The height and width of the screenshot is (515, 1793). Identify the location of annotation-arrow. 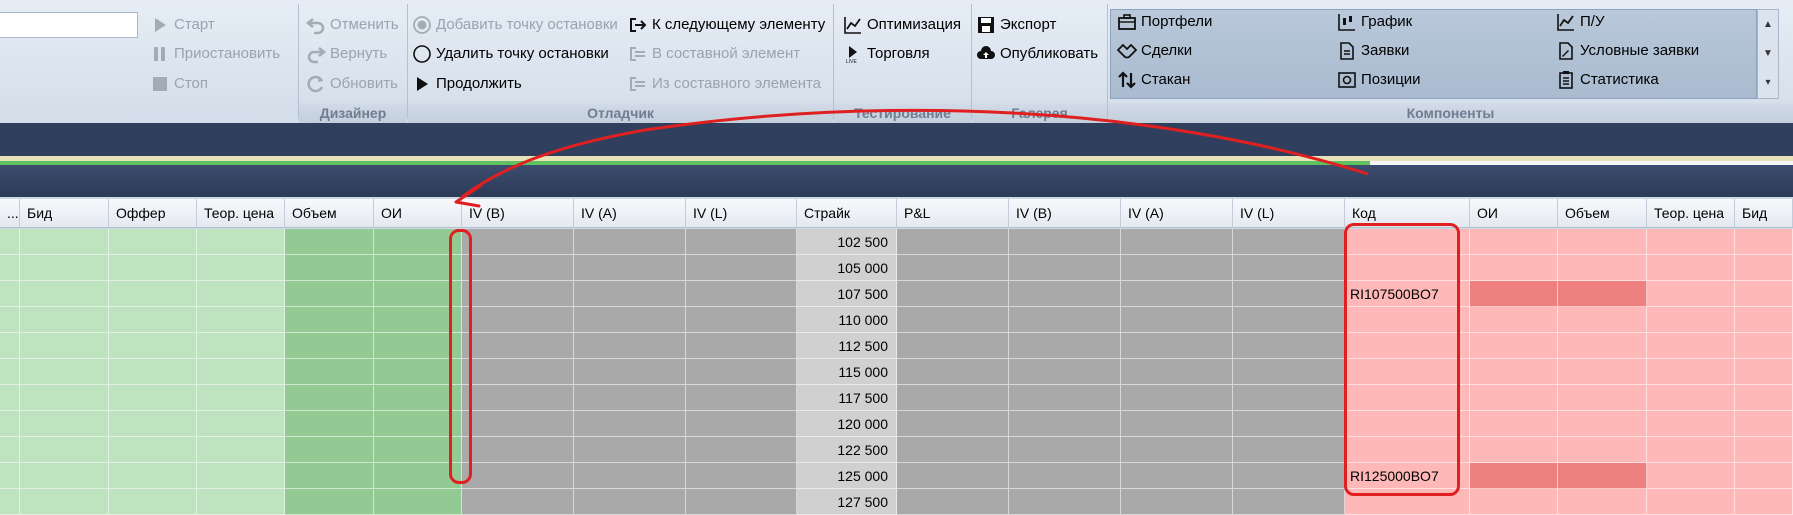
(911, 158).